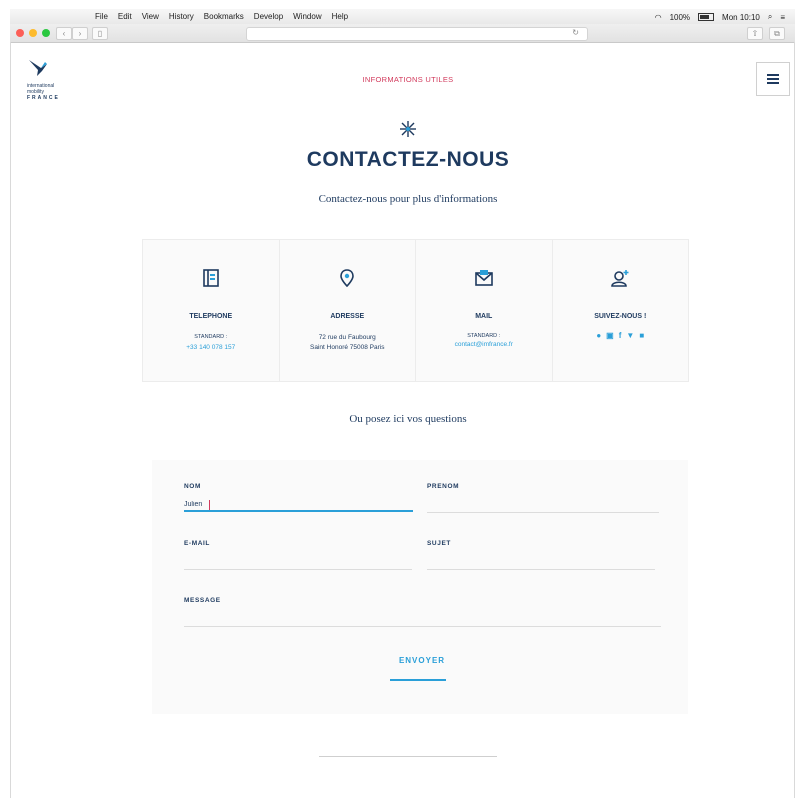  I want to click on phone-title: TELEPHONE, so click(211, 316).